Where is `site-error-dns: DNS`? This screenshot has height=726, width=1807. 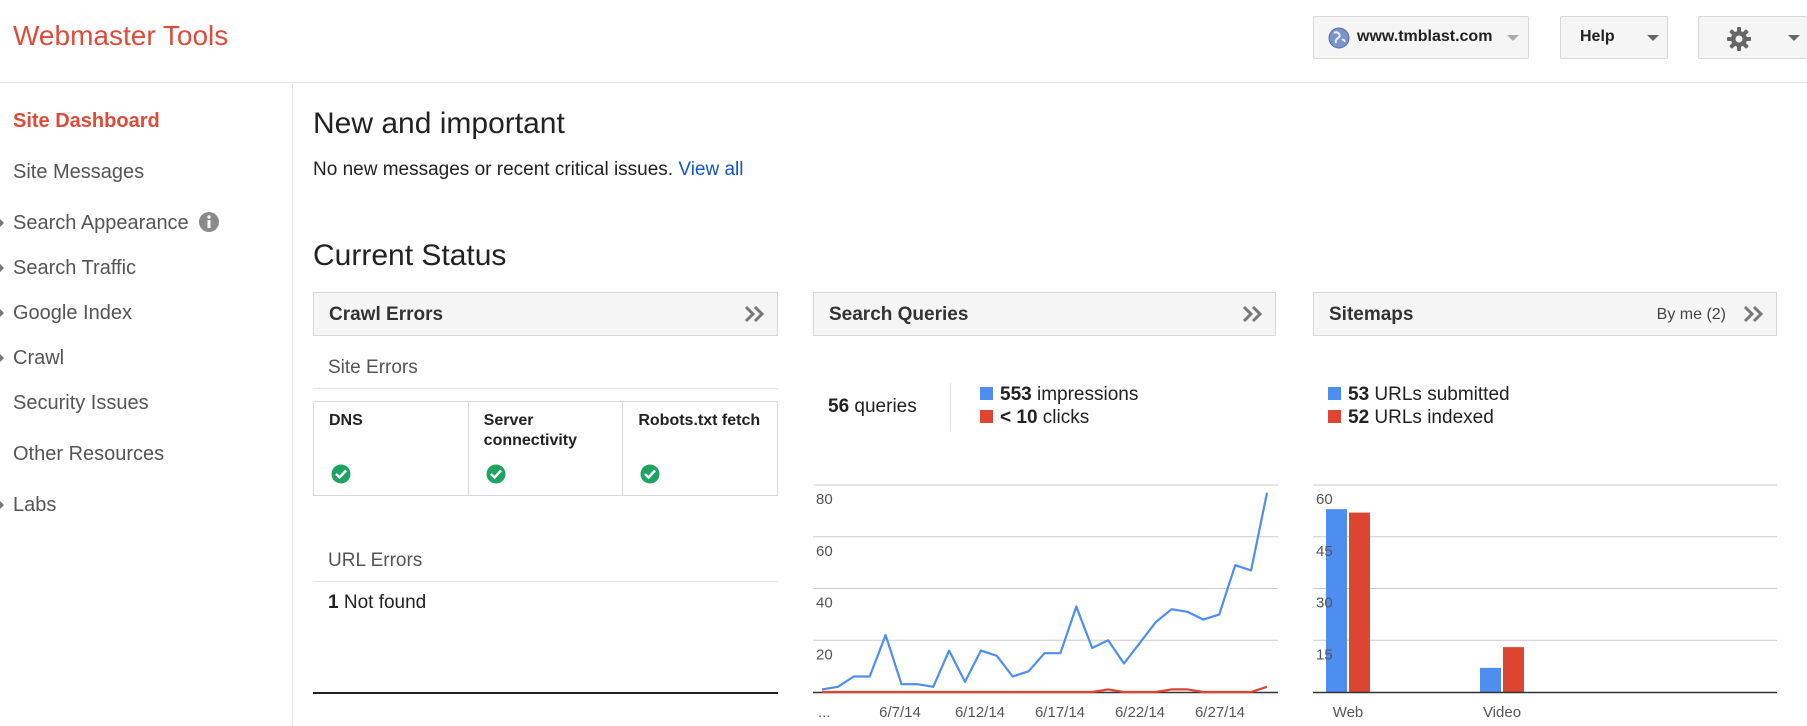 site-error-dns: DNS is located at coordinates (391, 448).